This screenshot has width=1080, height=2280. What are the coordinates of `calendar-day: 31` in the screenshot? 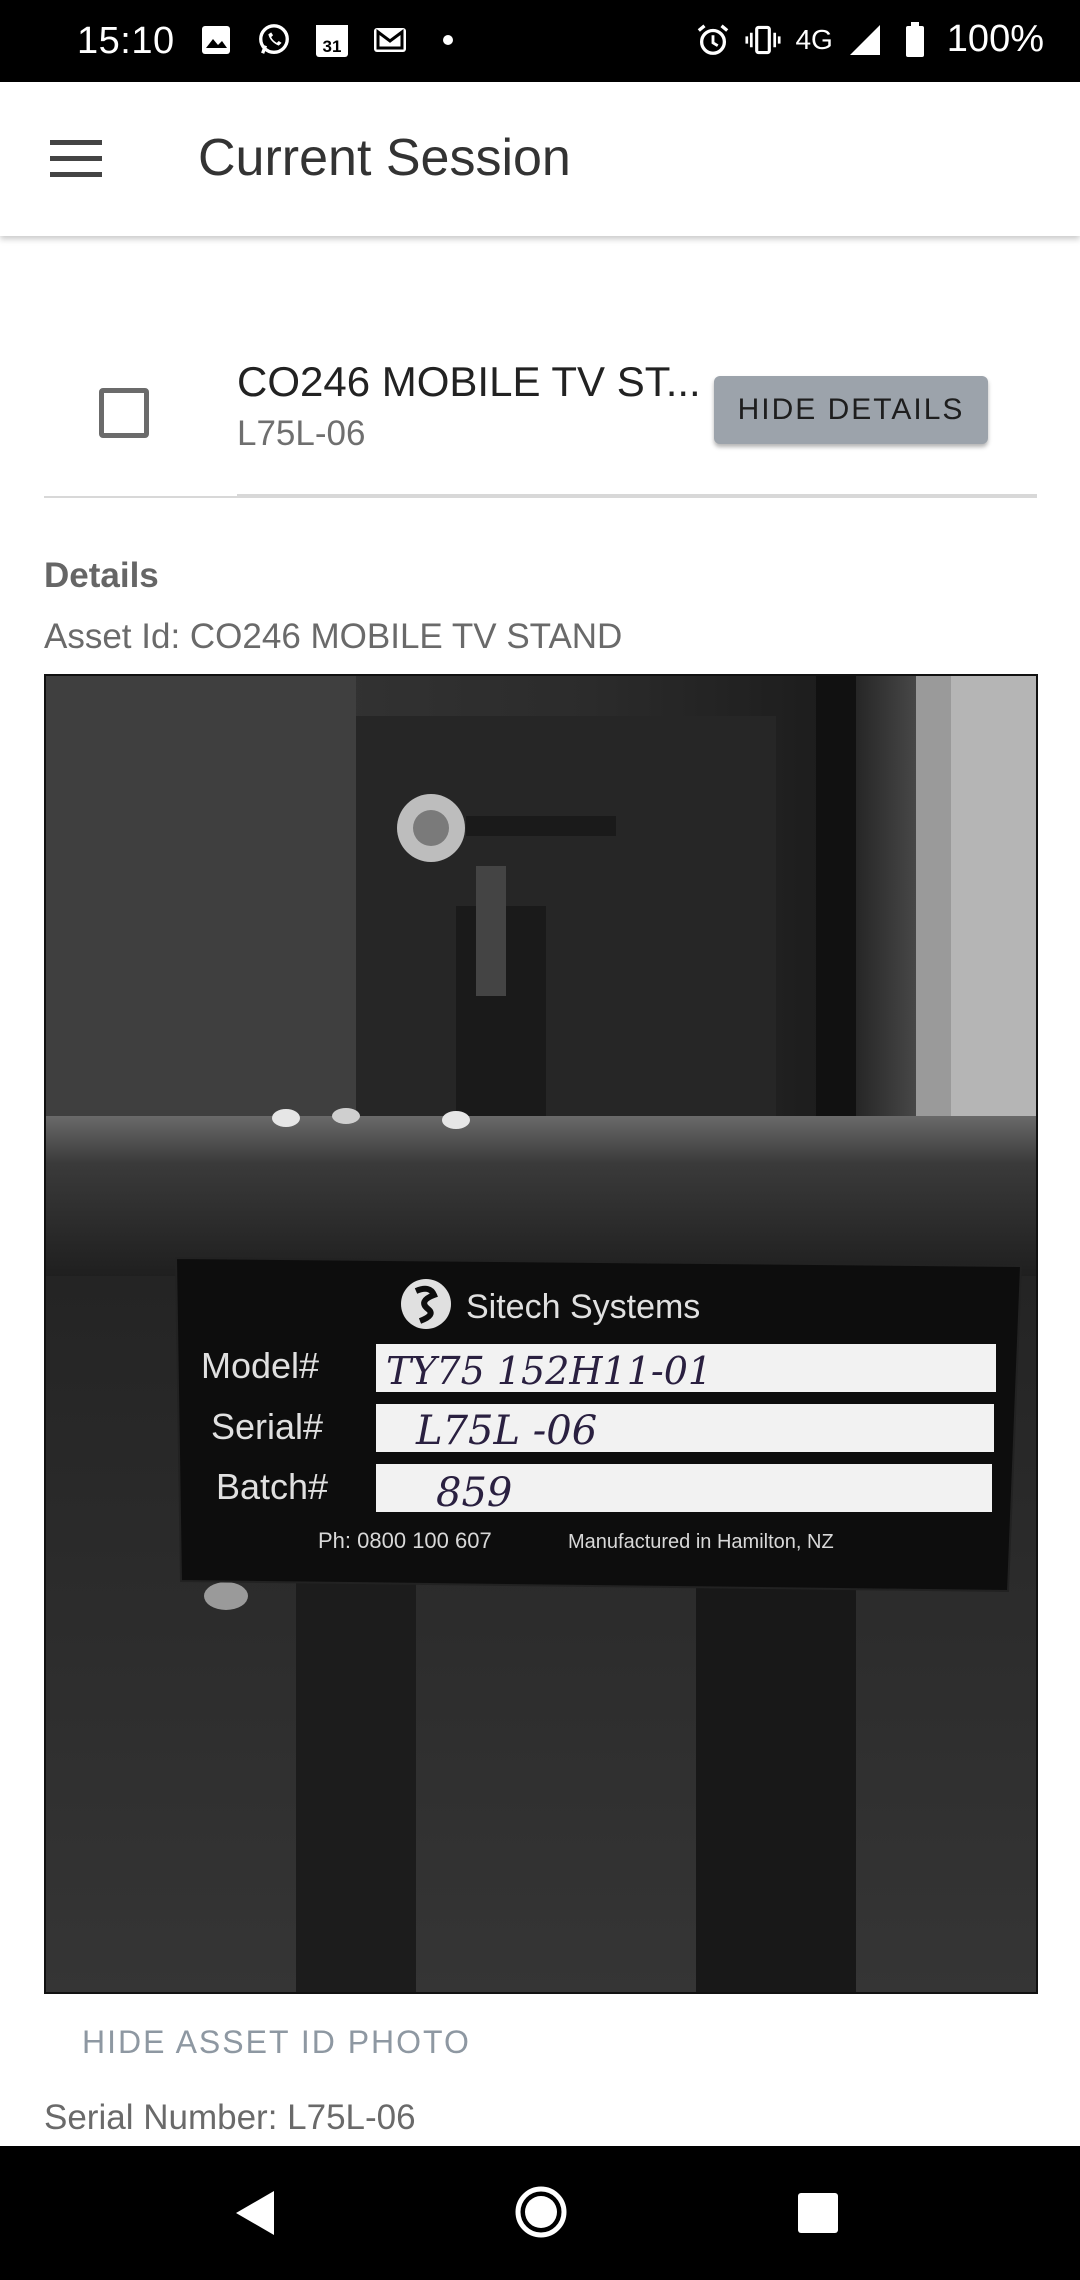 It's located at (332, 46).